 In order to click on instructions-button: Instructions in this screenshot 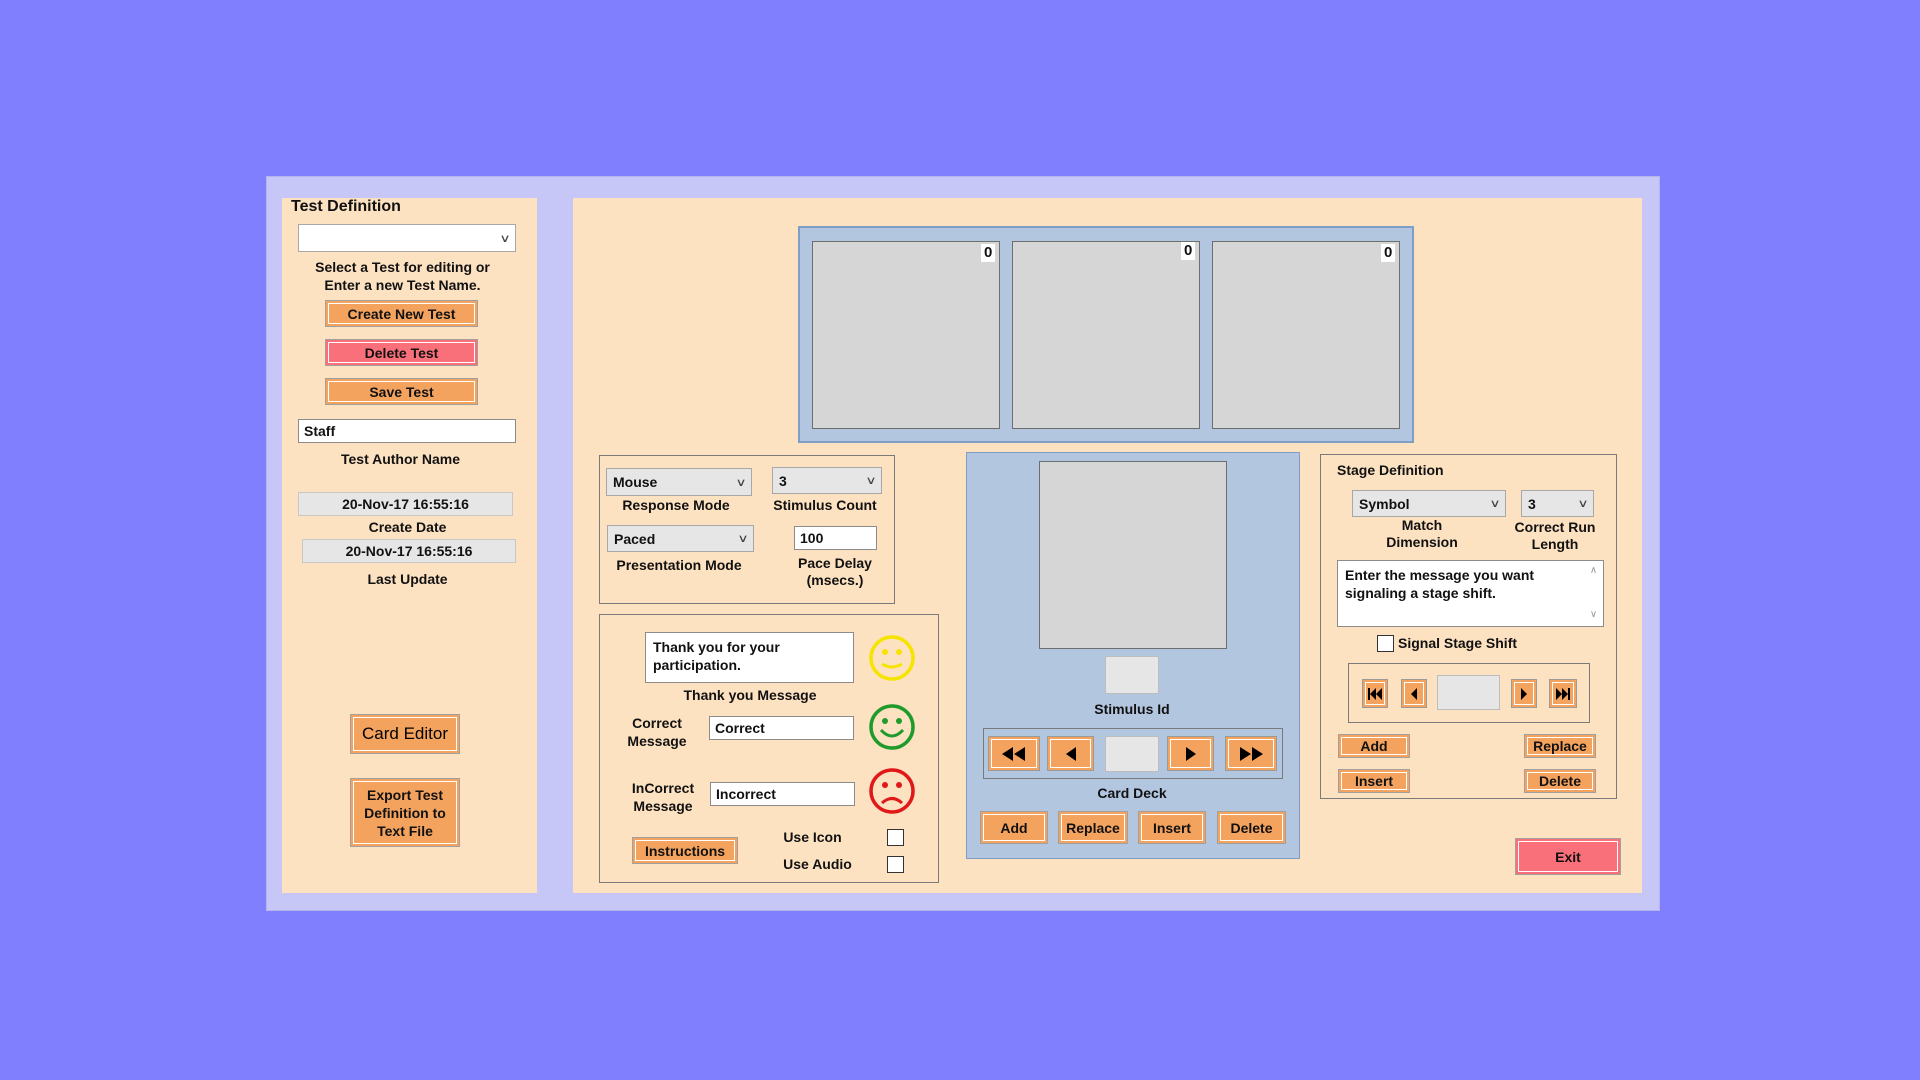, I will do `click(685, 850)`.